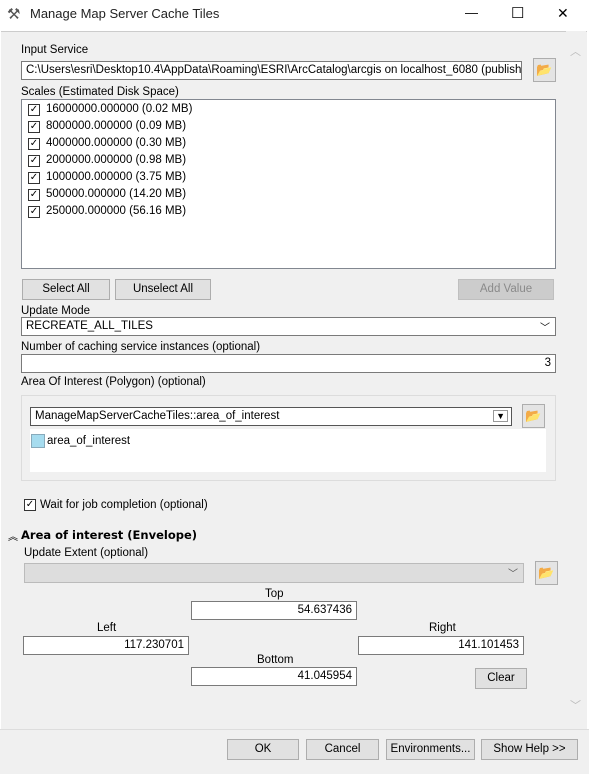 The width and height of the screenshot is (589, 774). What do you see at coordinates (288, 363) in the screenshot?
I see `instances-field: 3` at bounding box center [288, 363].